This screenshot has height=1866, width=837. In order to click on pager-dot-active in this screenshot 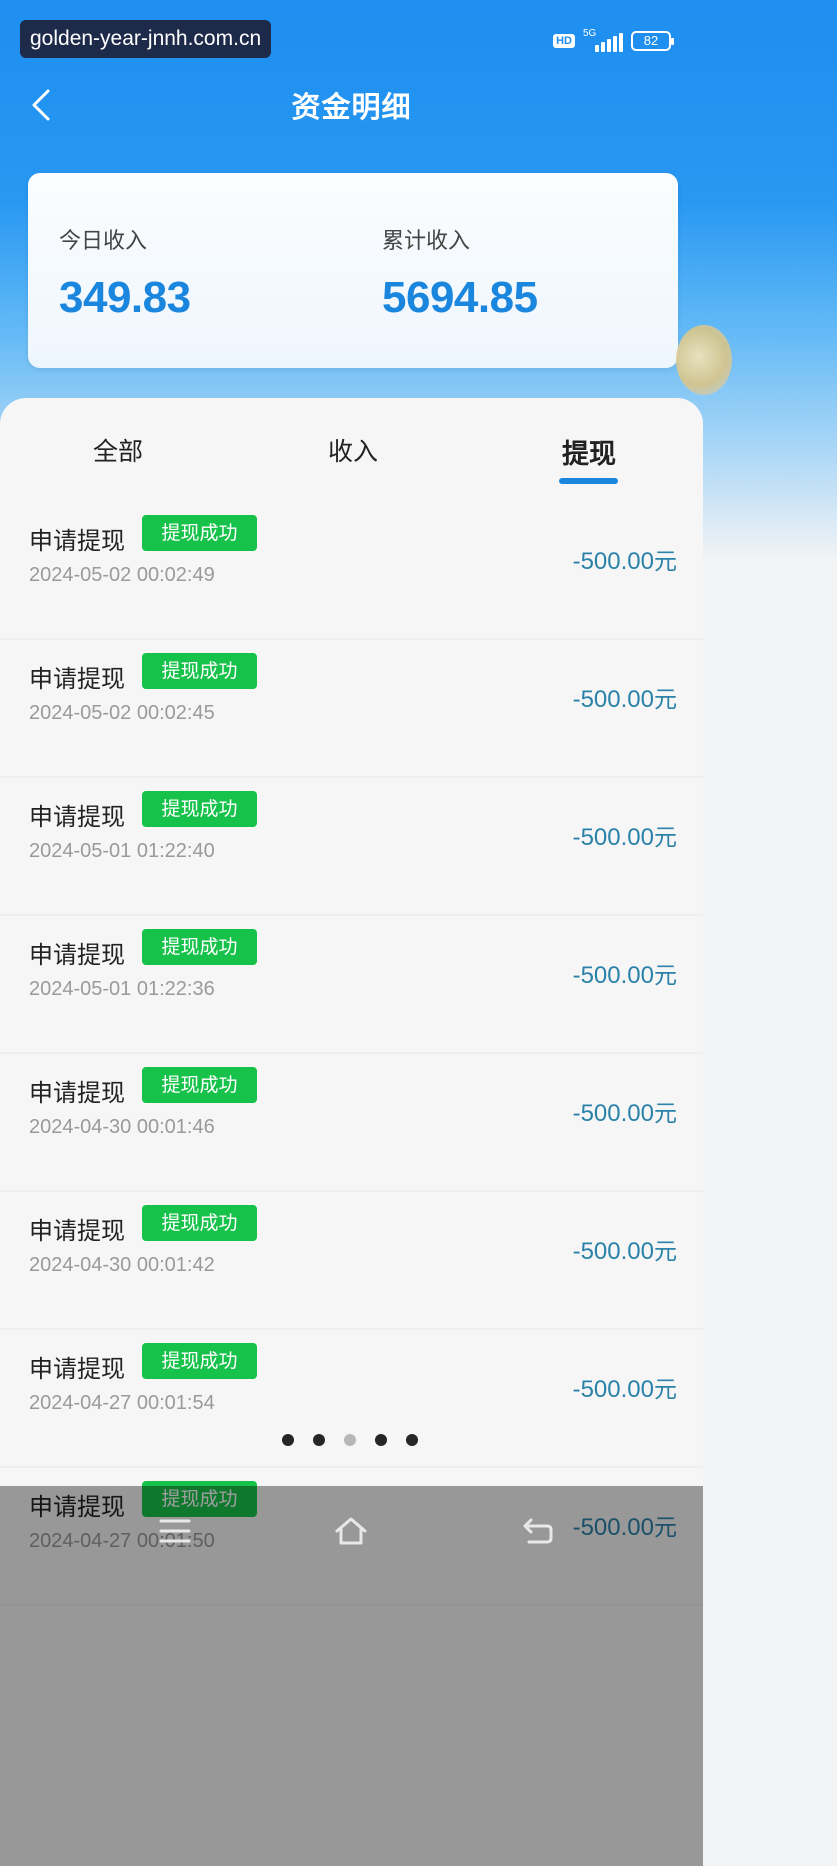, I will do `click(350, 1440)`.